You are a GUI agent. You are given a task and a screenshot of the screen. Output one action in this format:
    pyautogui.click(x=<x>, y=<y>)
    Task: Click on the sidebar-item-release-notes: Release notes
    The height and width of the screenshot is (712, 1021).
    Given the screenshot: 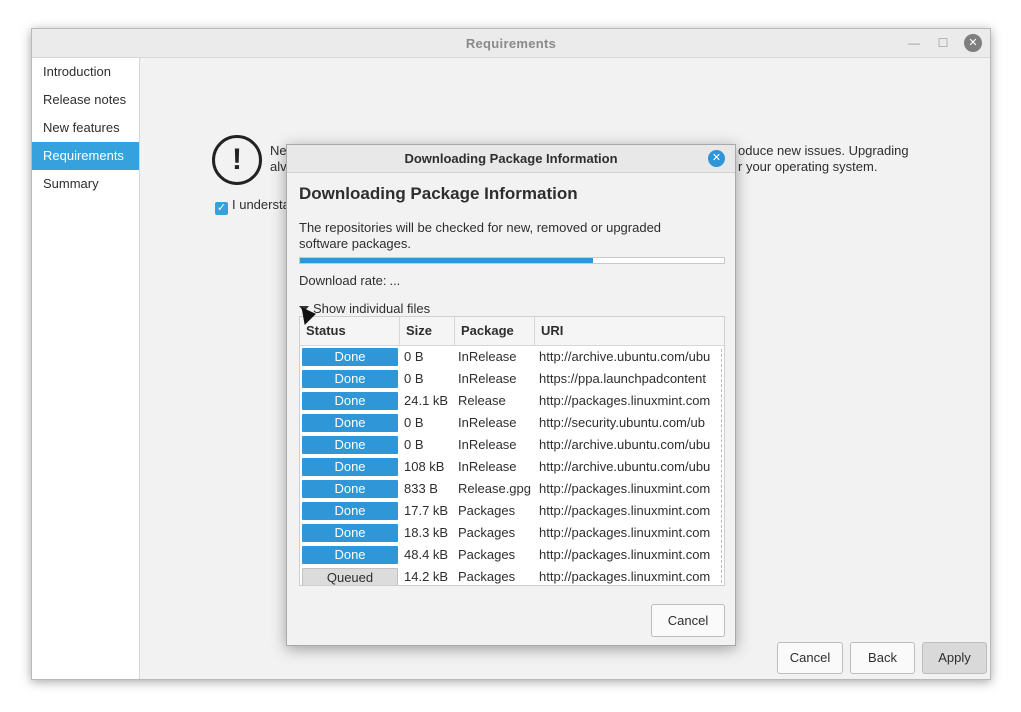 What is the action you would take?
    pyautogui.click(x=85, y=100)
    